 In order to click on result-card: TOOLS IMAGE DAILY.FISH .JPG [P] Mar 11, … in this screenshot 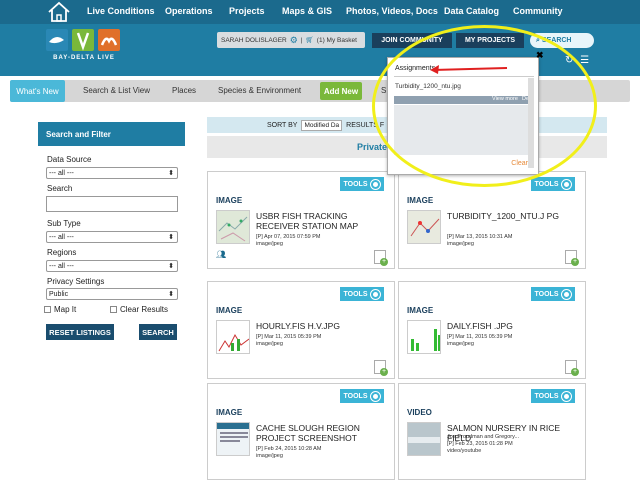, I will do `click(492, 330)`.